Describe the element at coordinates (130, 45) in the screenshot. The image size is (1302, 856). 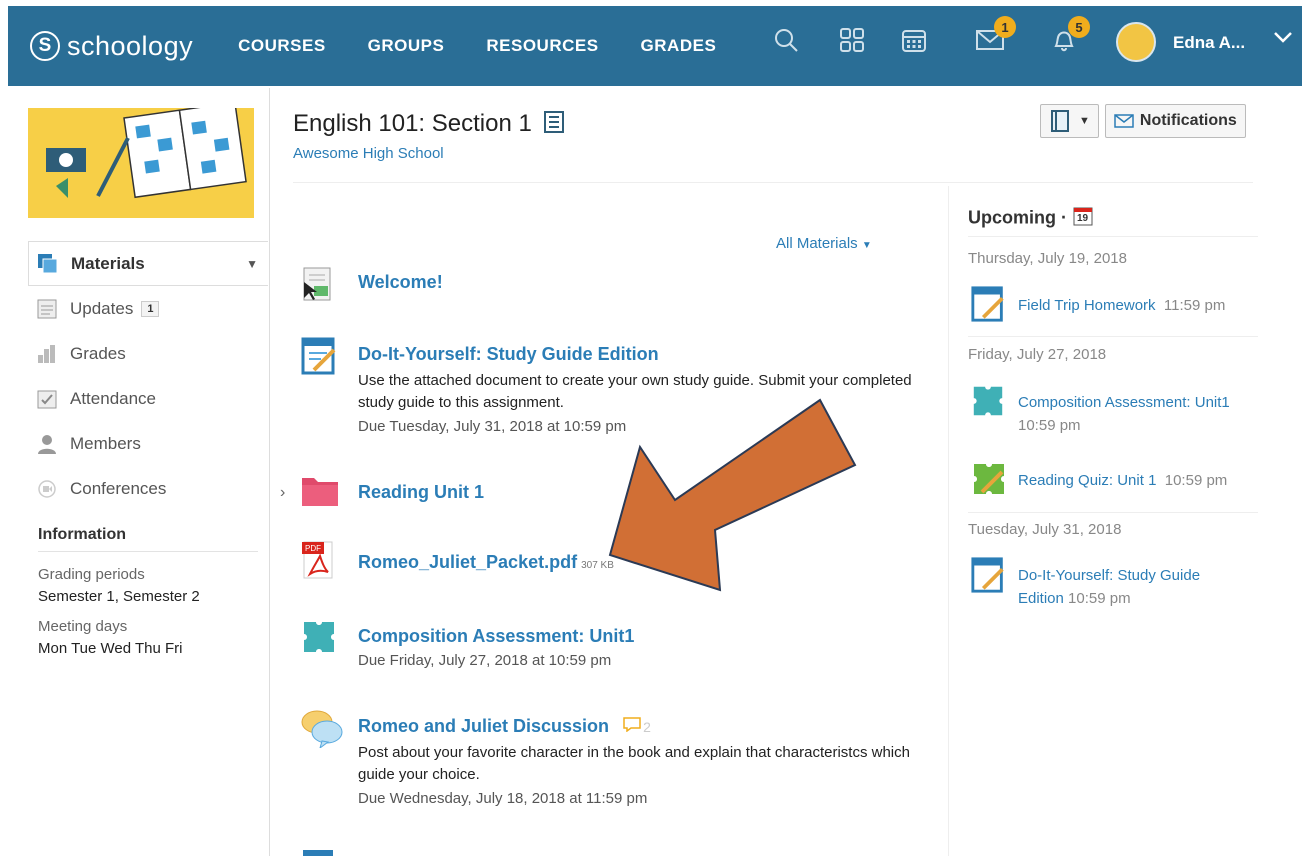
I see `logo-text: schoology` at that location.